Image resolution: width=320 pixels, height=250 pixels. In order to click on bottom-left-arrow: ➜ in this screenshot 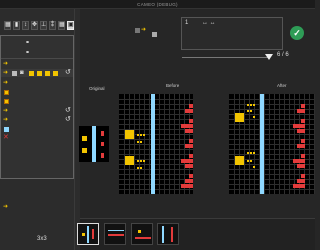, I will do `click(8, 207)`.